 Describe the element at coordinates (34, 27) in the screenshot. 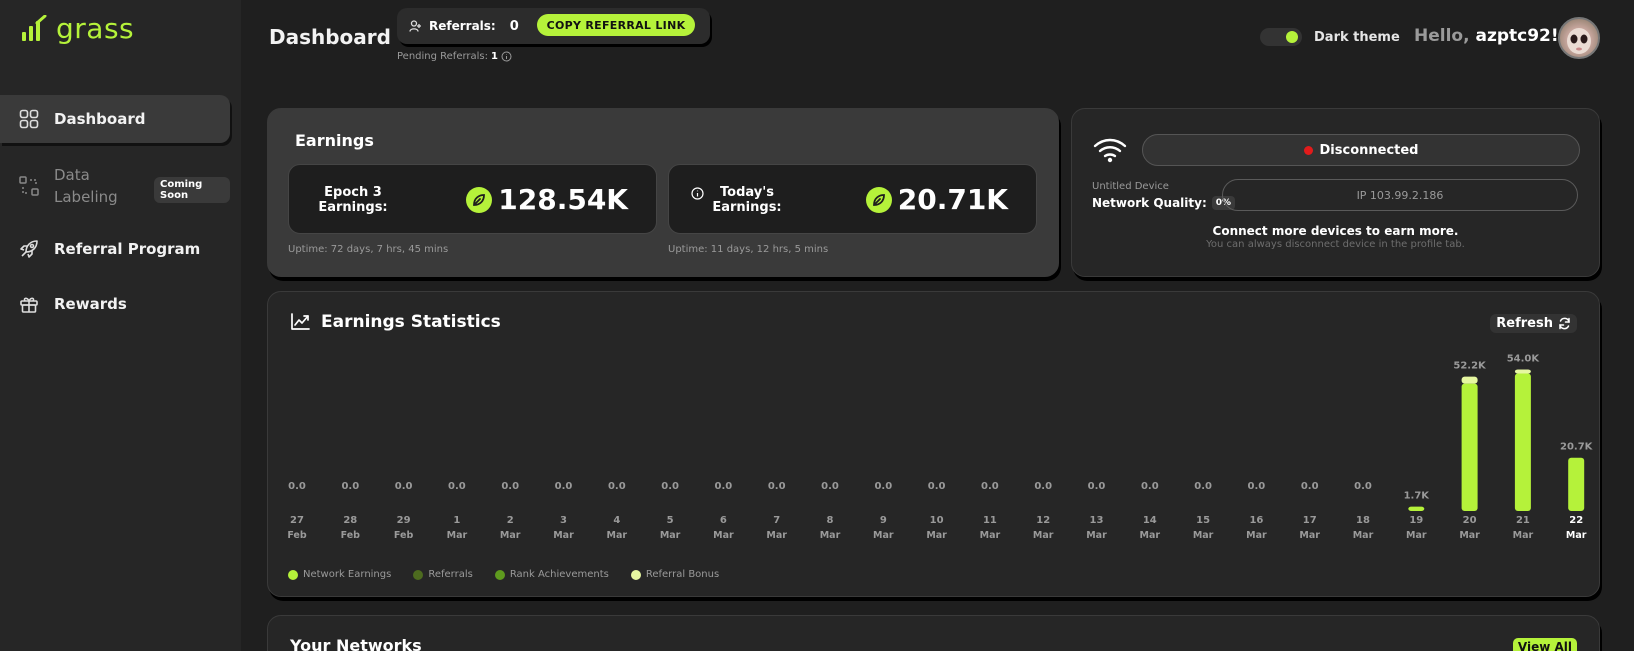

I see `grass-logo-icon` at that location.